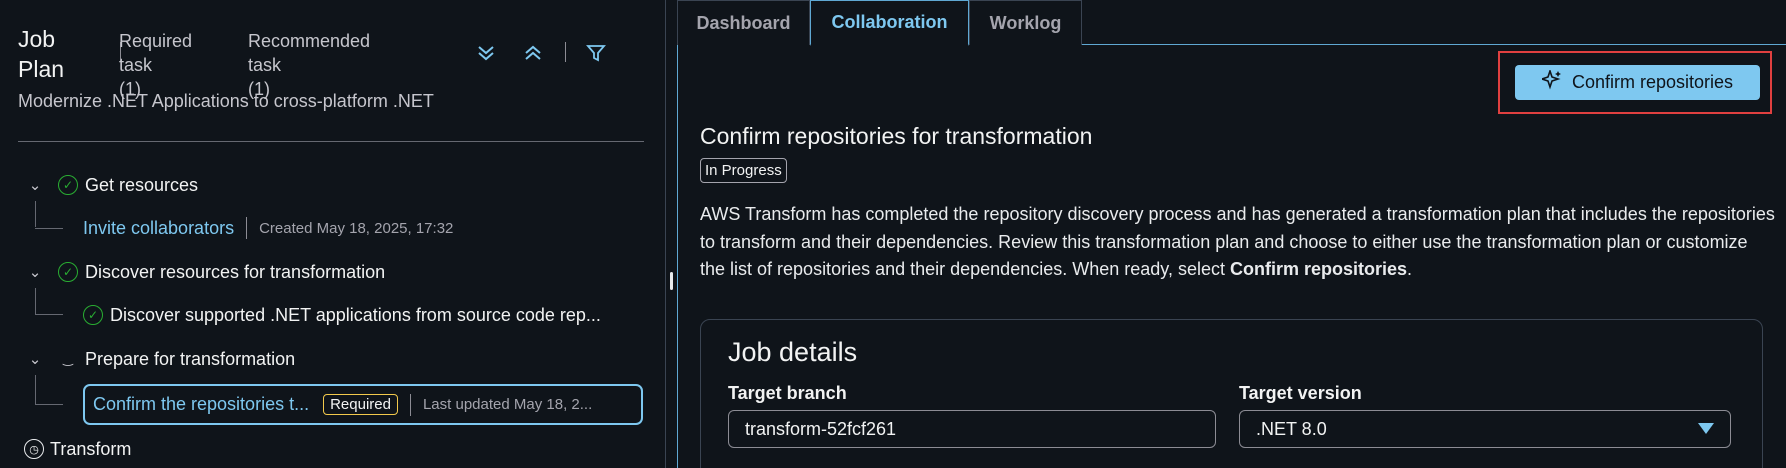 Image resolution: width=1786 pixels, height=468 pixels. I want to click on target-branch-input: transform-52fcf261, so click(972, 429).